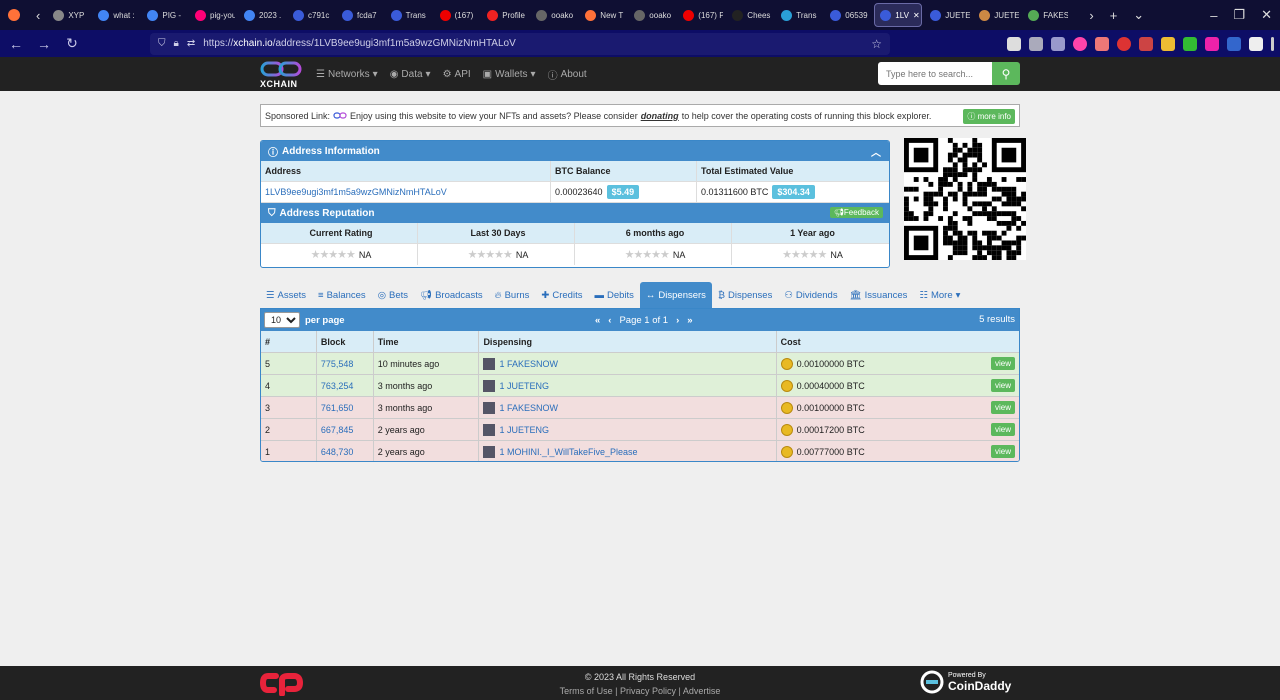  Describe the element at coordinates (1266, 15) in the screenshot. I see `close-window-icon: ✕` at that location.